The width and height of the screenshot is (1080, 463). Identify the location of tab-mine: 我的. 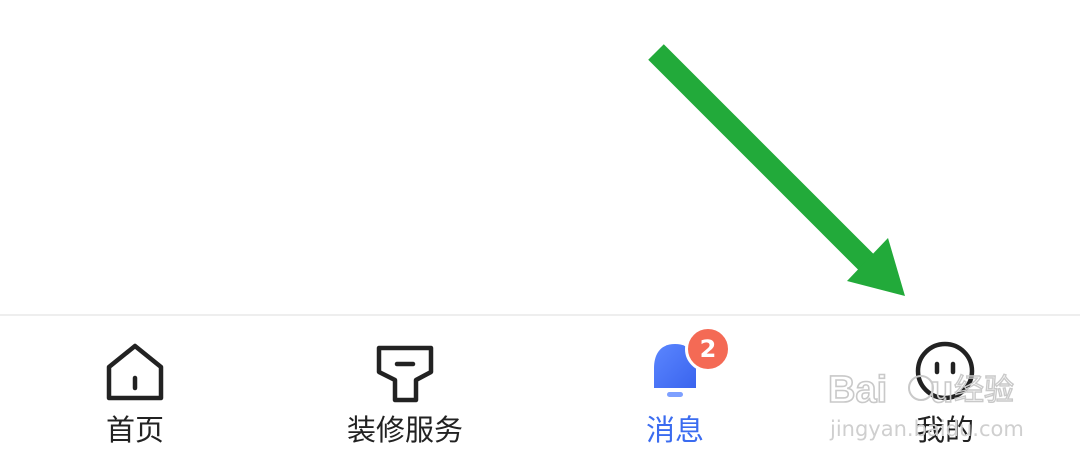
(945, 389).